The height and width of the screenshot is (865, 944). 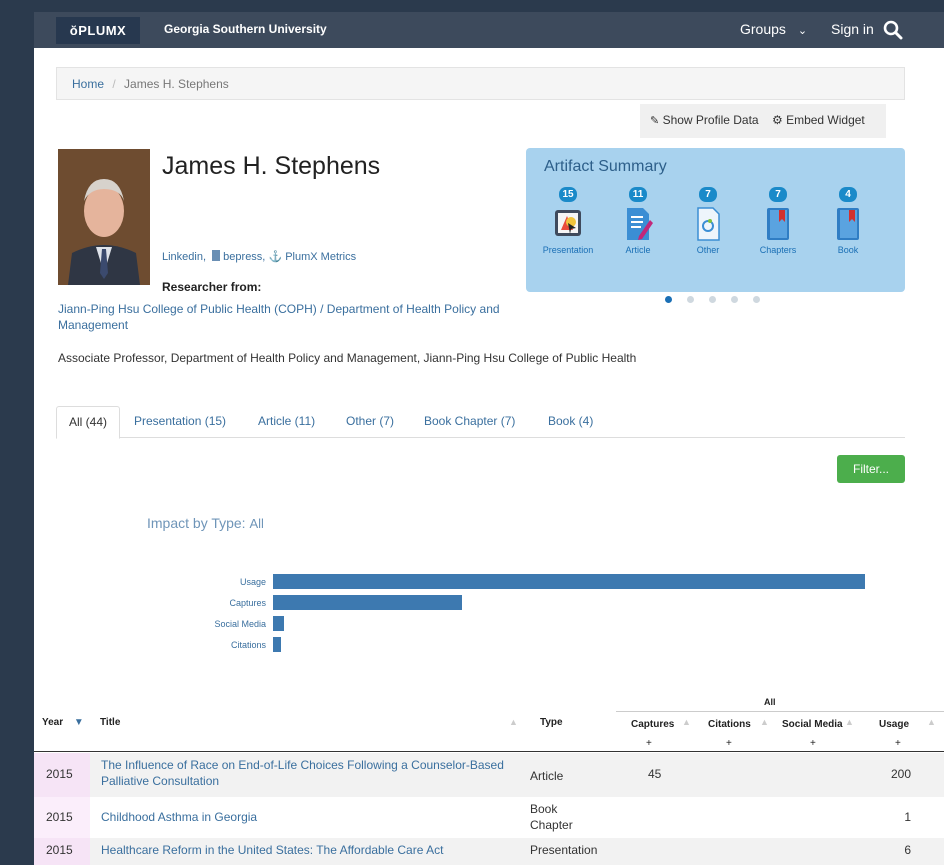 What do you see at coordinates (778, 250) in the screenshot?
I see `artifact-label: Chapters` at bounding box center [778, 250].